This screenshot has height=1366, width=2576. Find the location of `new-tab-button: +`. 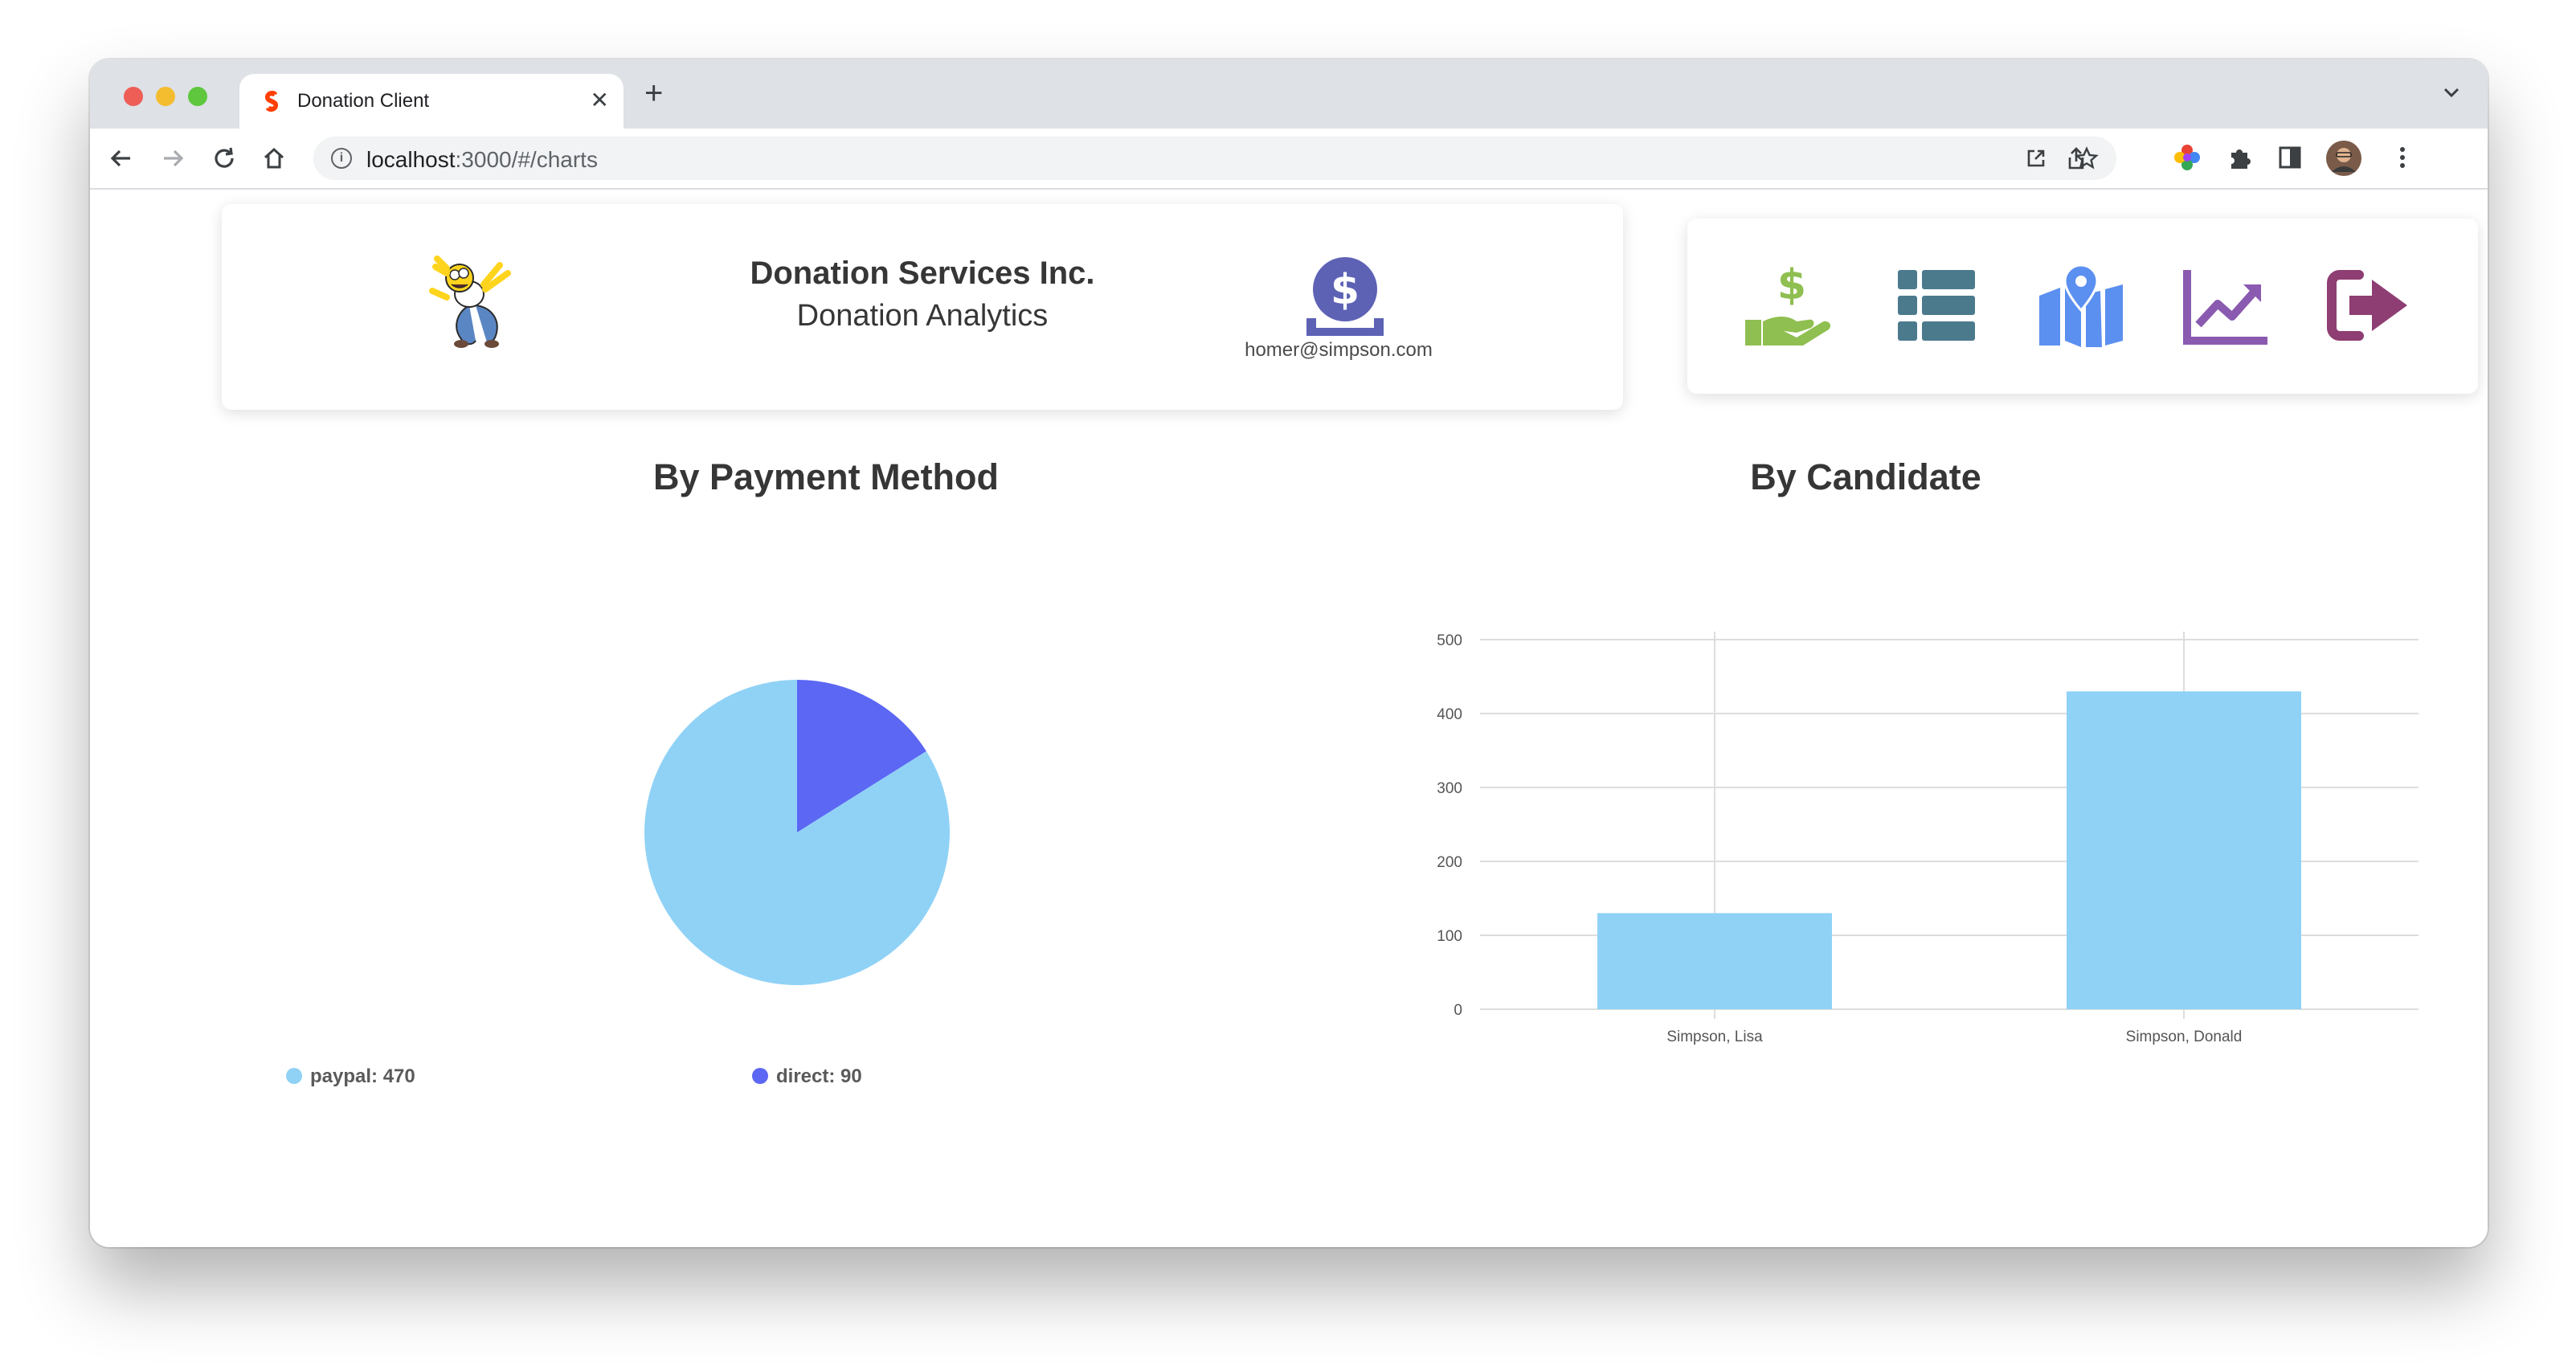

new-tab-button: + is located at coordinates (654, 93).